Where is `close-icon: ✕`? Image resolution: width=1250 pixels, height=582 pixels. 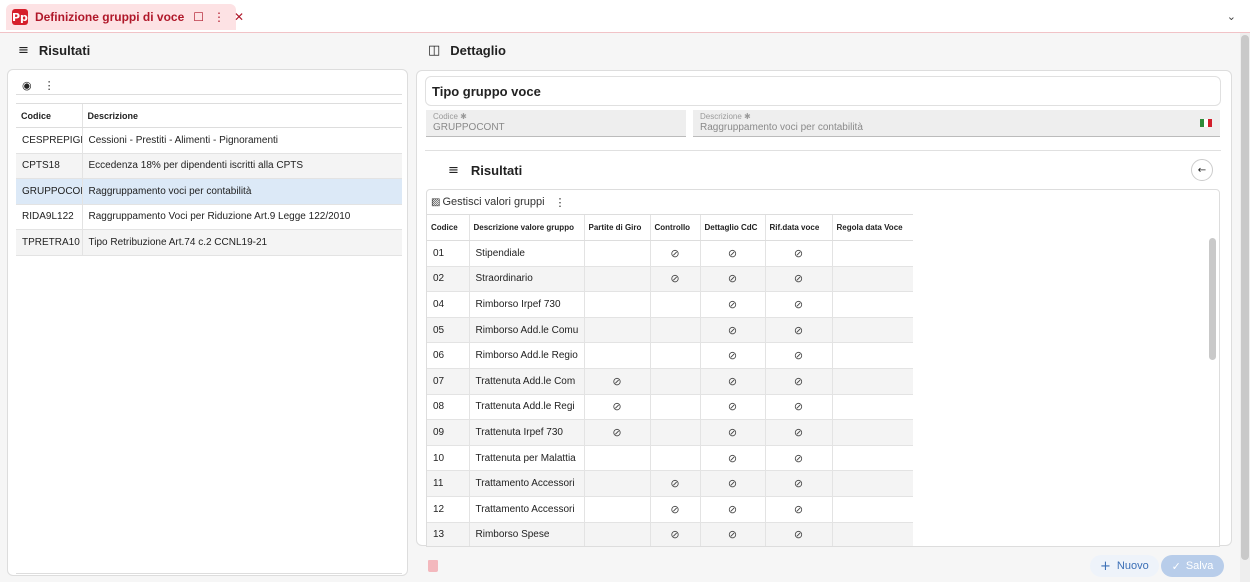 close-icon: ✕ is located at coordinates (239, 17).